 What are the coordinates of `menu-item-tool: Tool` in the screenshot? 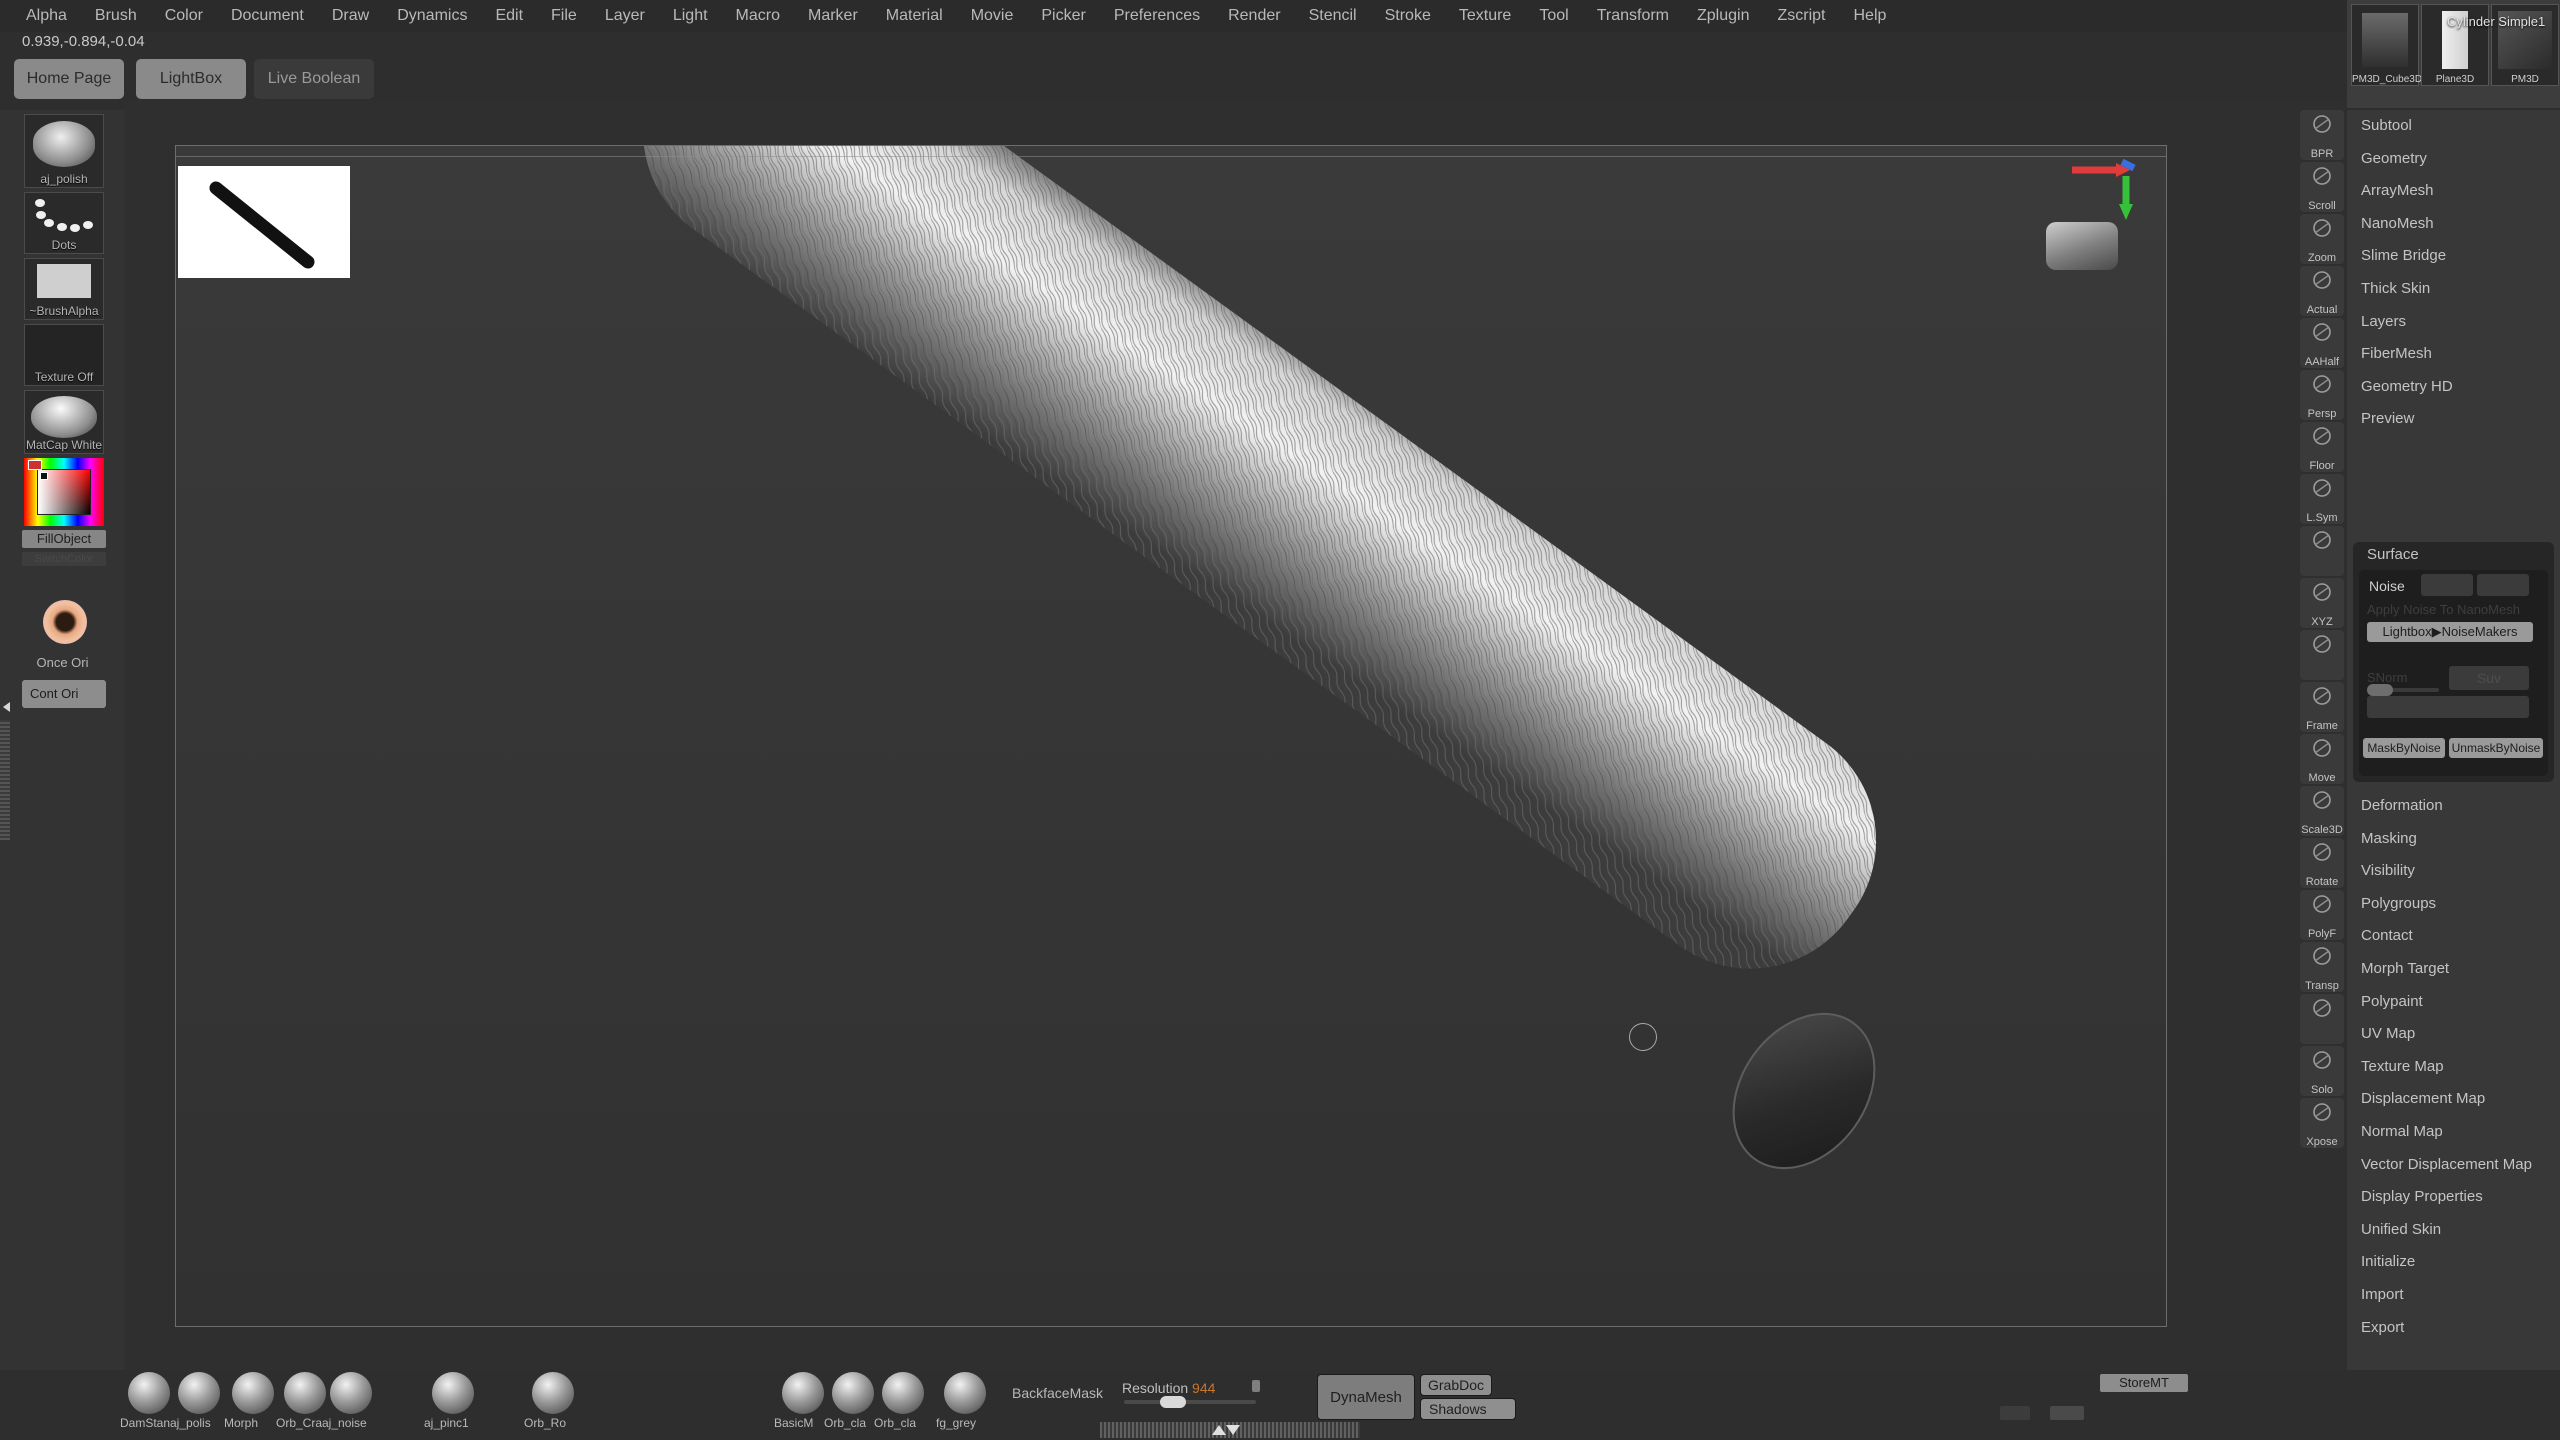 It's located at (1553, 16).